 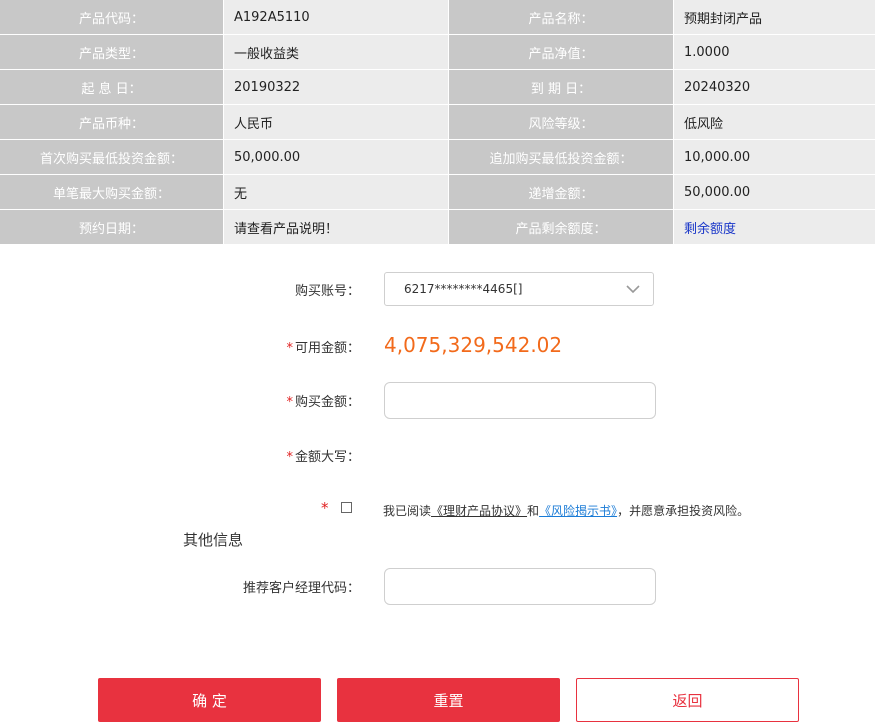 I want to click on table-row: 产品类型： 一般收益类 产品净值： 1.0000, so click(x=437, y=52).